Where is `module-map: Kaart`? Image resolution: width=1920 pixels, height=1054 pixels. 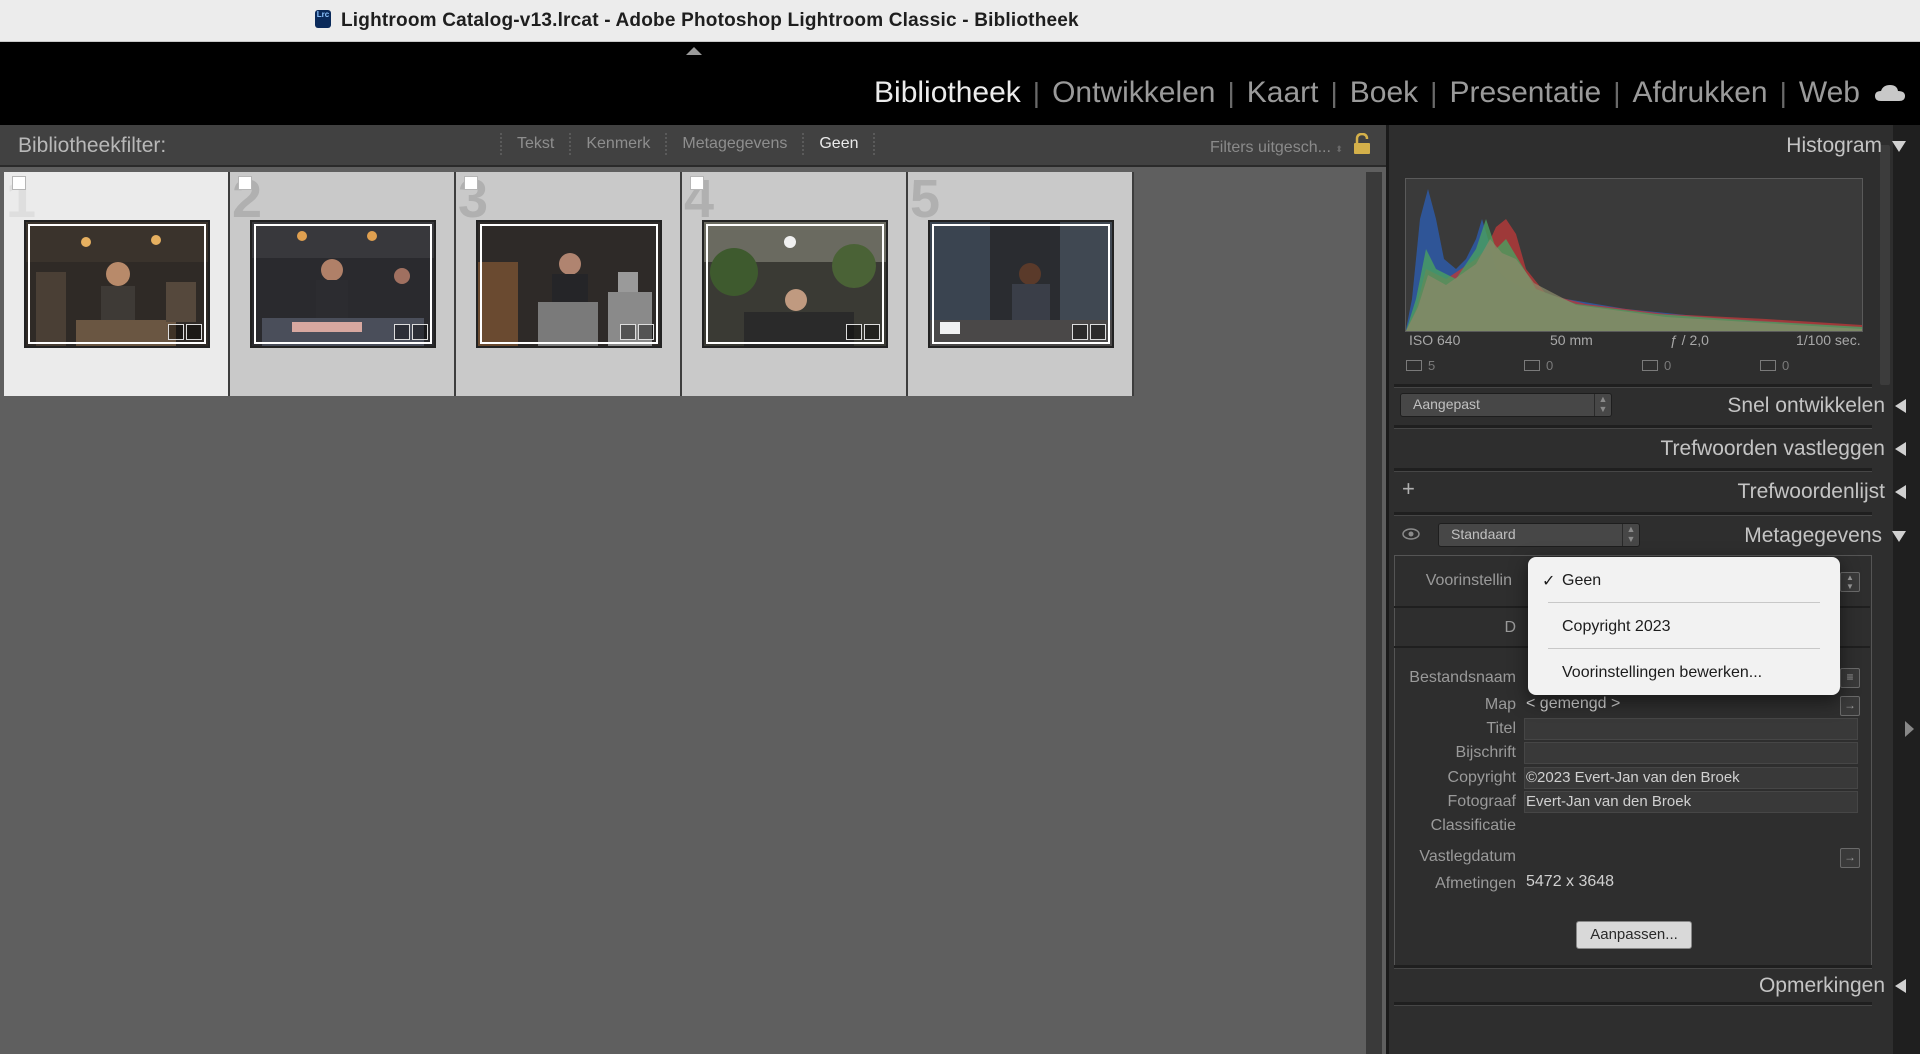 module-map: Kaart is located at coordinates (1283, 93).